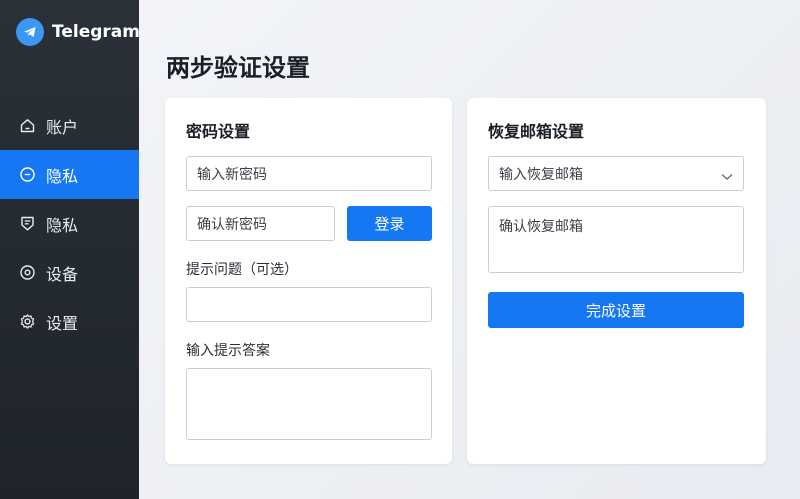 The height and width of the screenshot is (499, 800). I want to click on sidebar-item-settings: 设置, so click(69, 321).